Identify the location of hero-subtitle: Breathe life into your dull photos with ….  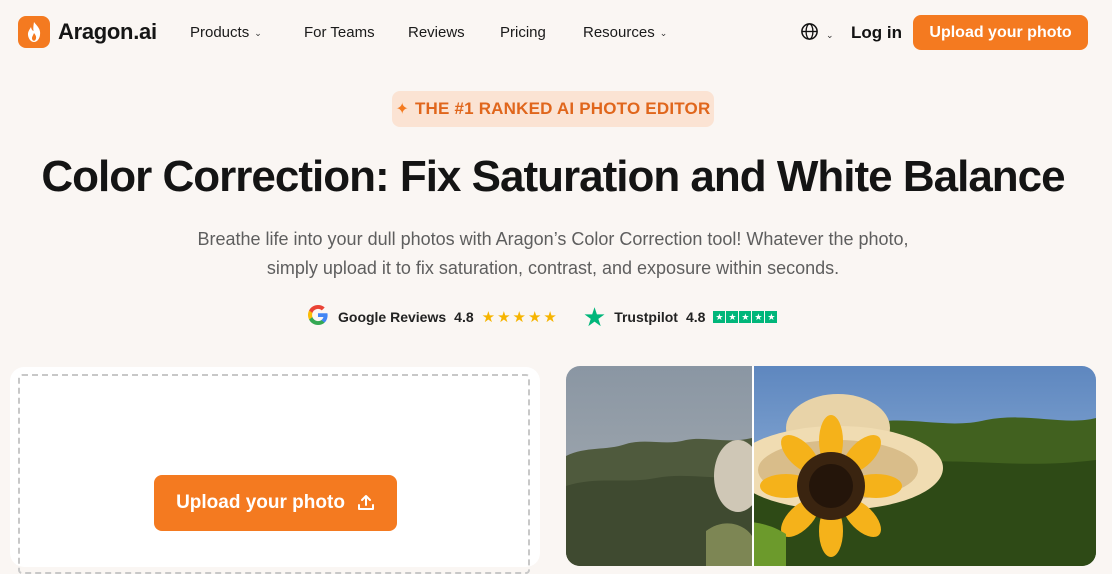
(553, 254).